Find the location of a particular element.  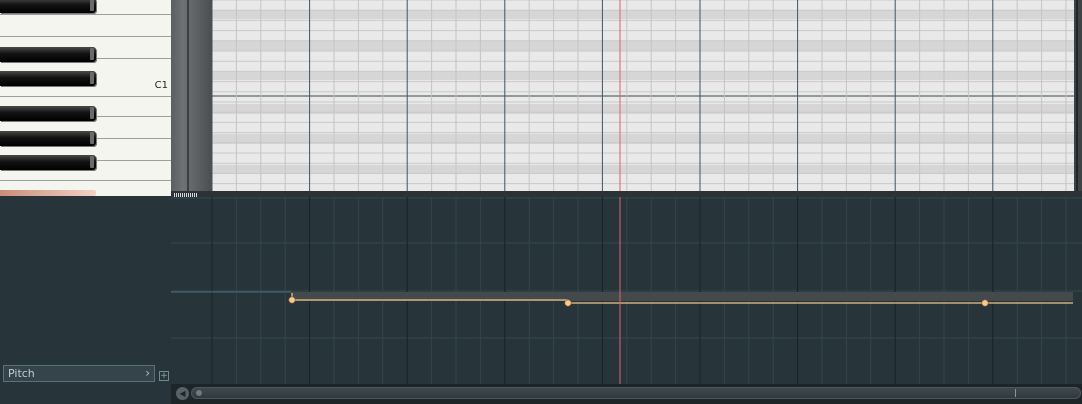

horizontal-scrollbar: ◀ is located at coordinates (626, 394).